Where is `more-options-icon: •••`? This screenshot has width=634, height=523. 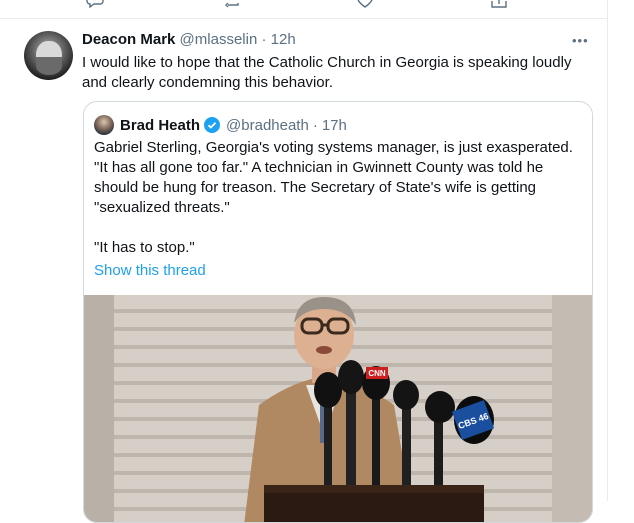
more-options-icon: ••• is located at coordinates (580, 40).